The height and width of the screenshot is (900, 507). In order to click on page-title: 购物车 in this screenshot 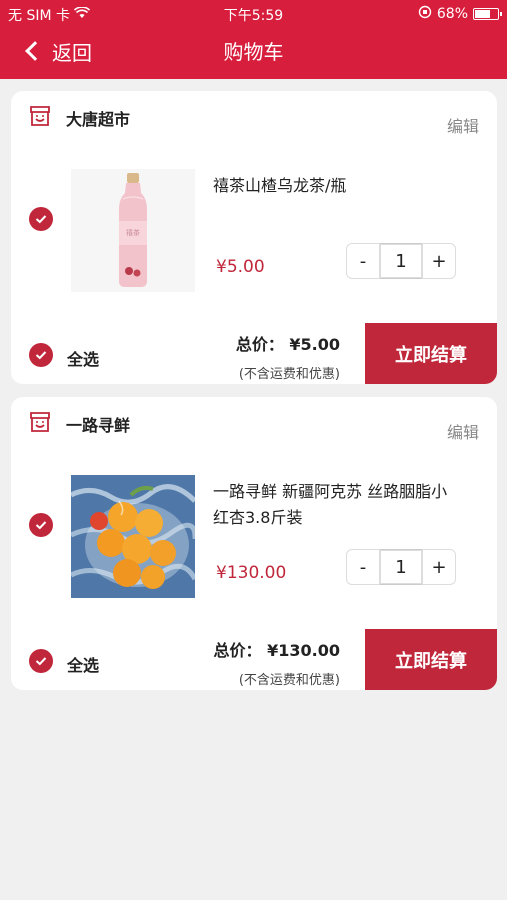, I will do `click(253, 52)`.